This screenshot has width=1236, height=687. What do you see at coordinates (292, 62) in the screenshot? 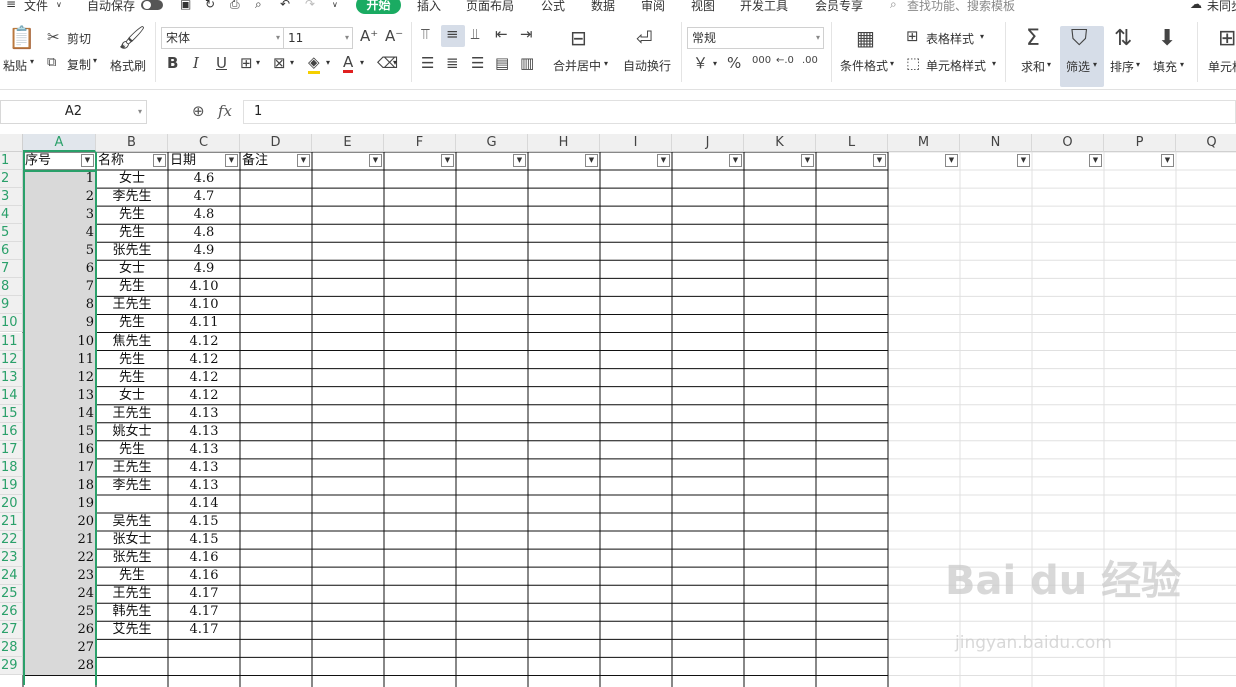
I see `pattern-dropdown-icon: ▾` at bounding box center [292, 62].